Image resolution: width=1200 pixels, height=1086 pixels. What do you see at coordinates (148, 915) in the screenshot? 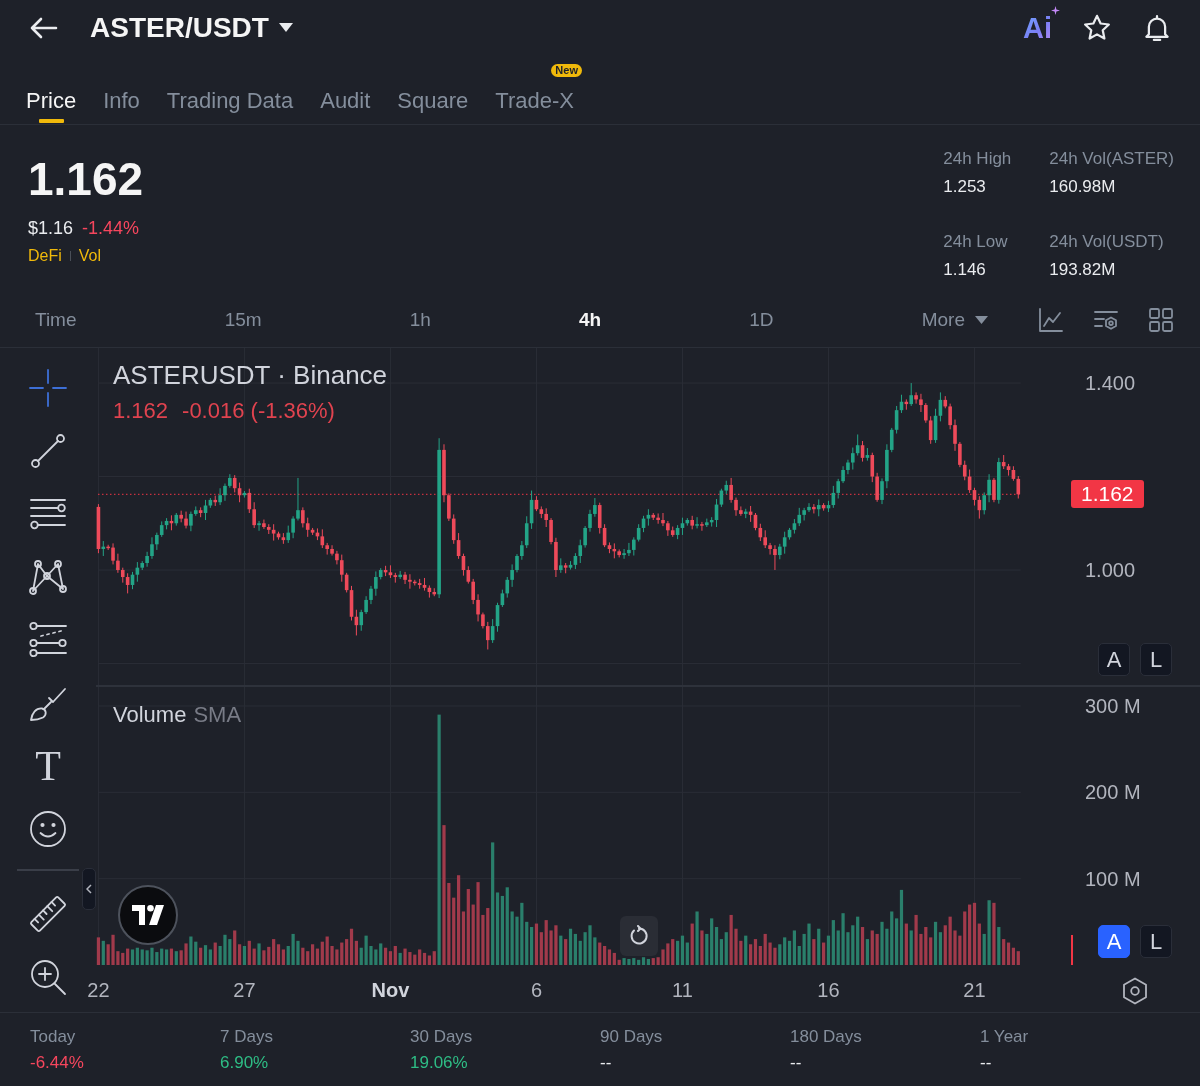
I see `brand-logo-icon` at bounding box center [148, 915].